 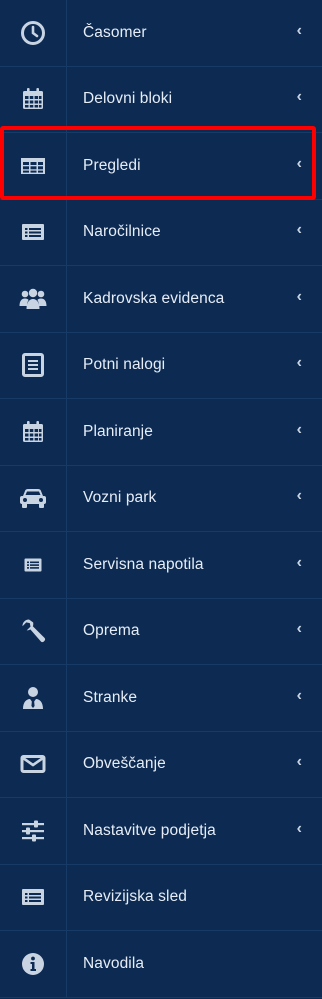 I want to click on menu-item-oprema: Oprema ‹, so click(x=161, y=631).